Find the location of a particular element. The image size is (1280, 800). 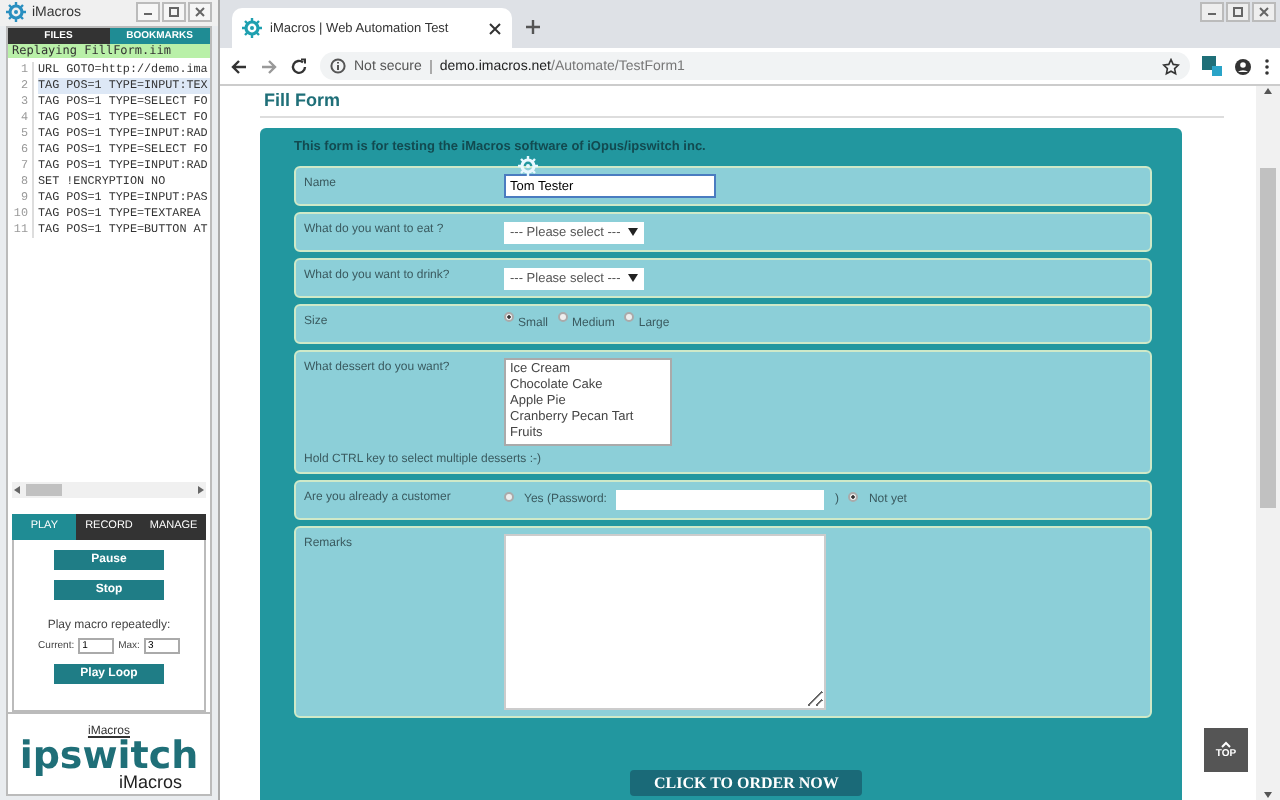

vertical-scrollbar is located at coordinates (1268, 443).